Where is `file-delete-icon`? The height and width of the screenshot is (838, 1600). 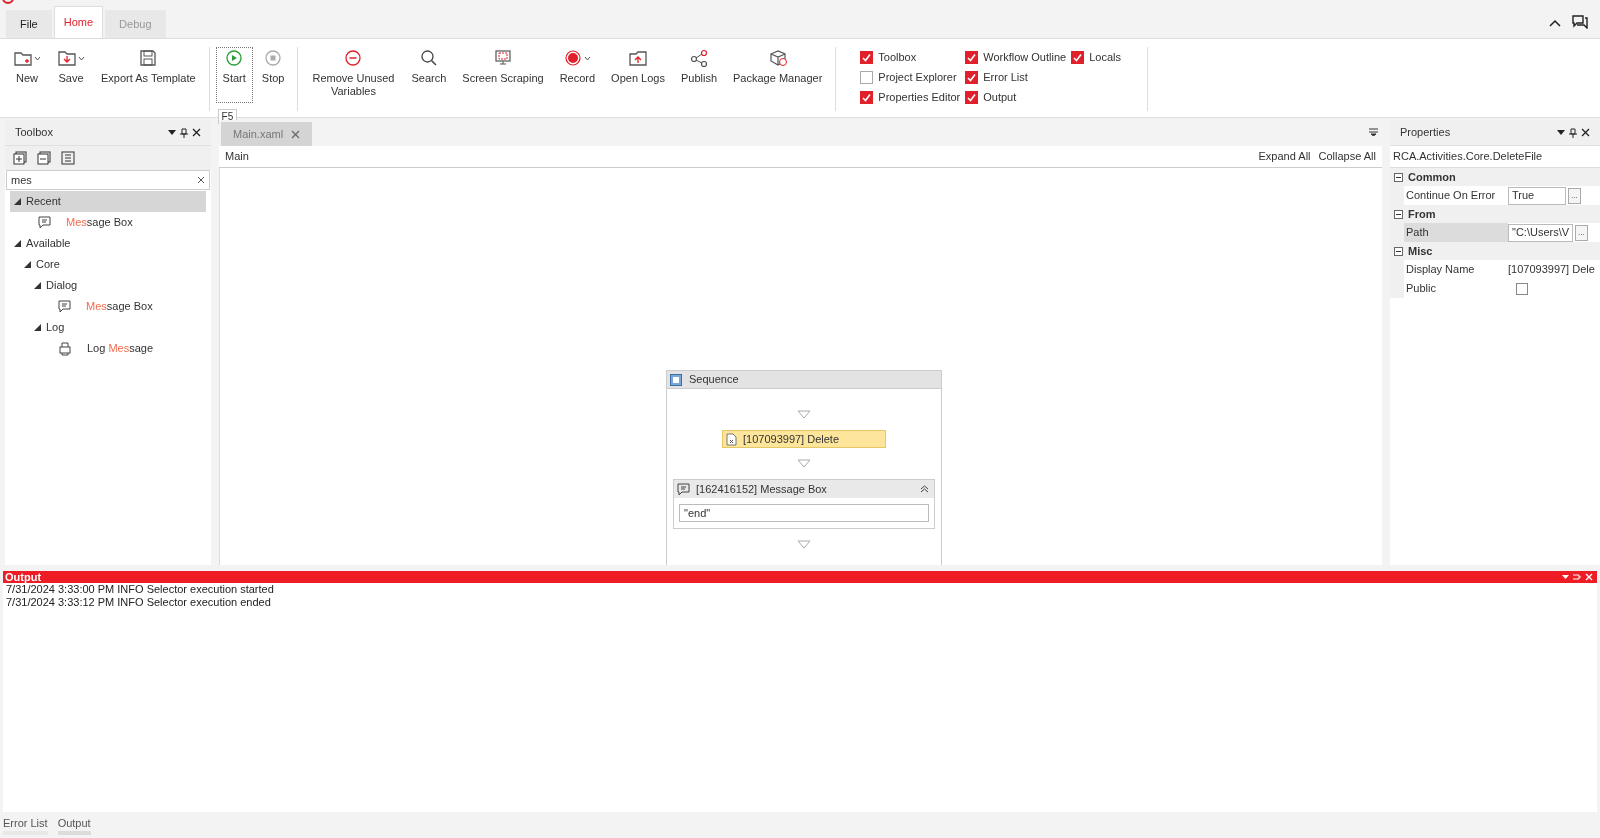
file-delete-icon is located at coordinates (731, 439).